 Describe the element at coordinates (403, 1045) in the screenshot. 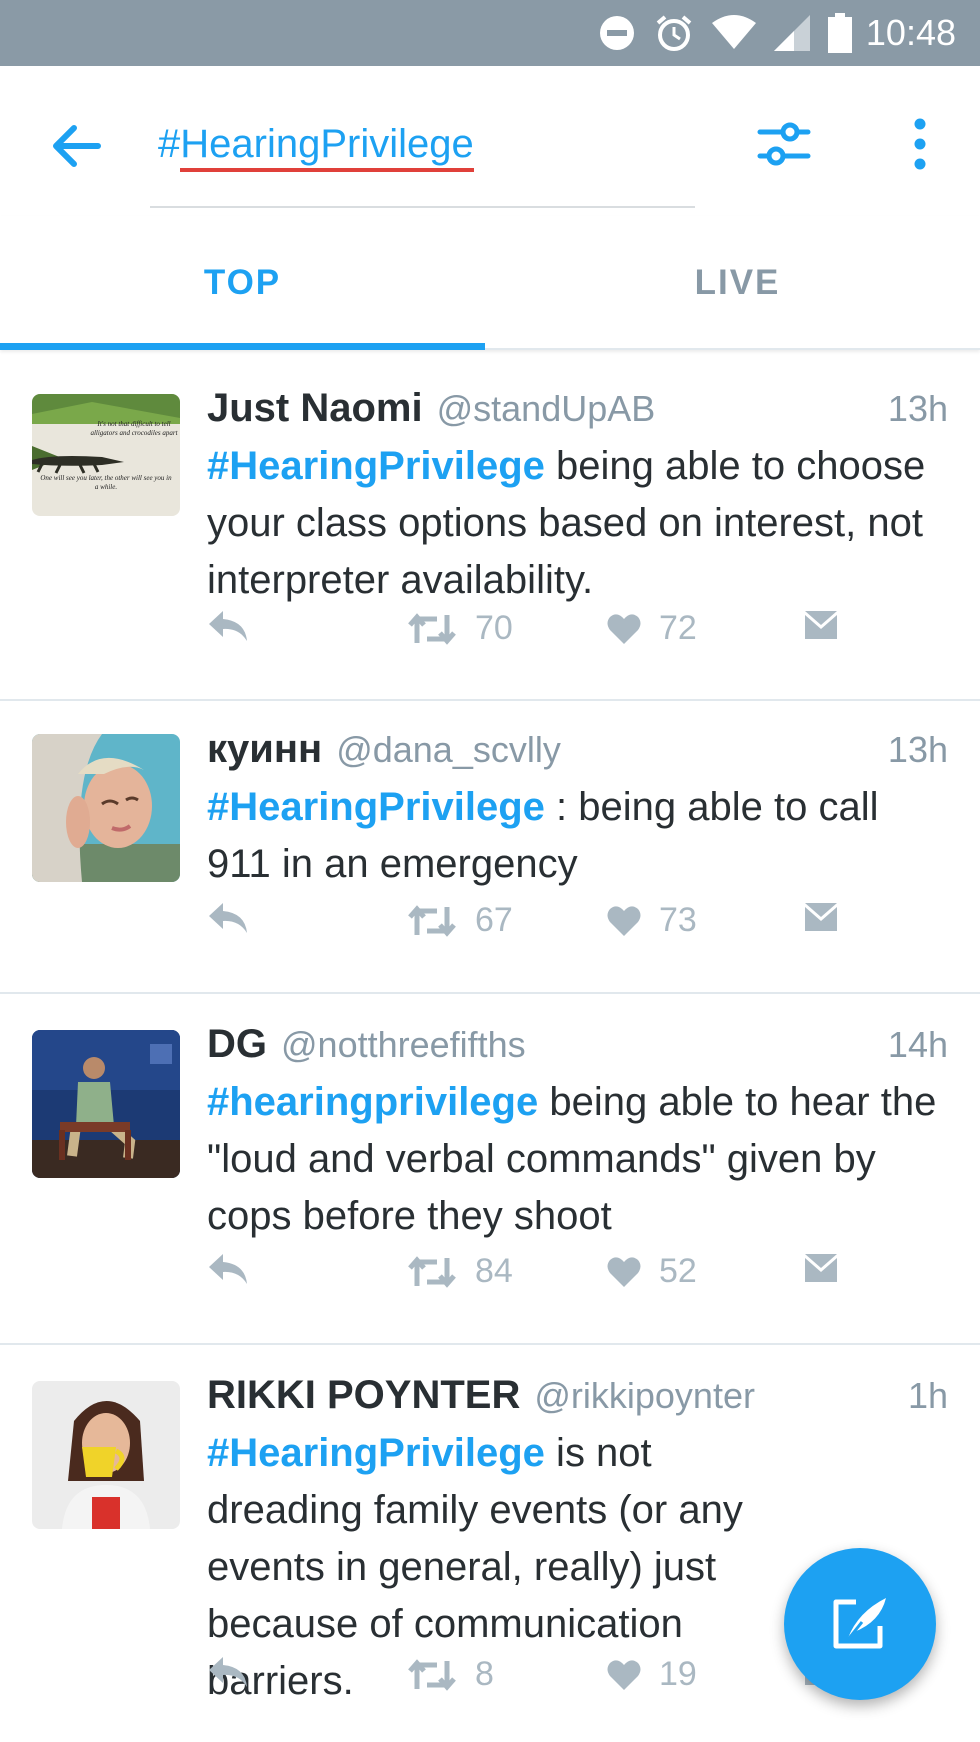

I see `username: @notthreefifths` at that location.